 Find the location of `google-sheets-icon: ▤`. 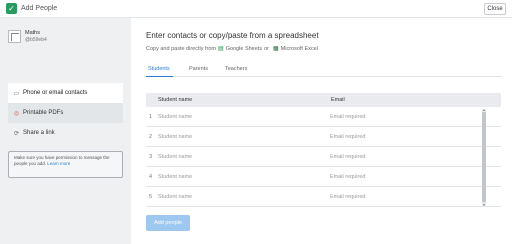

google-sheets-icon: ▤ is located at coordinates (221, 49).